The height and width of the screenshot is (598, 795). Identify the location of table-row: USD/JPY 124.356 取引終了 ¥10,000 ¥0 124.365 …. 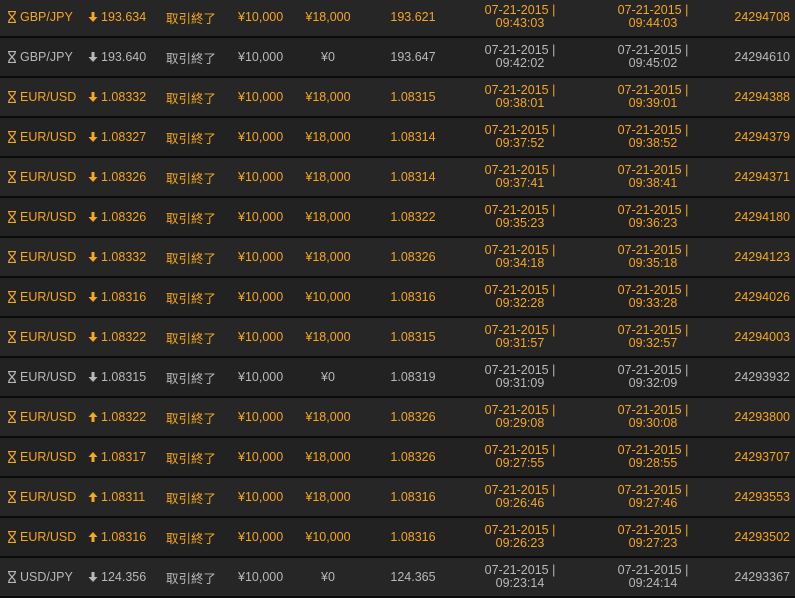
(397, 578).